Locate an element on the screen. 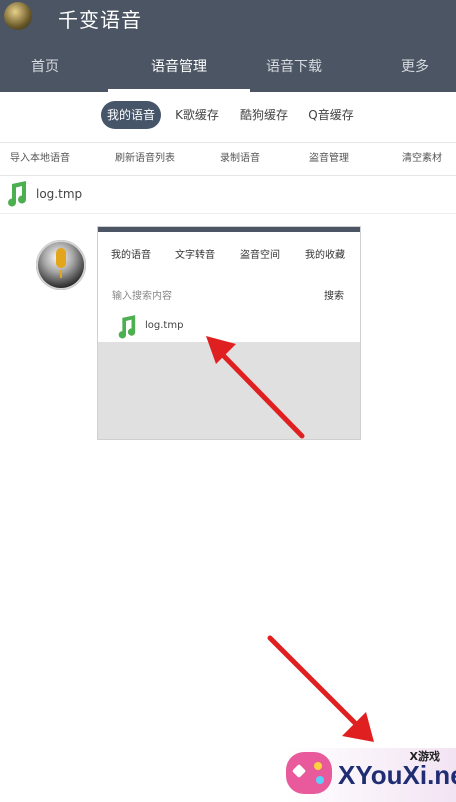  panel-search-bar: 输入搜索内容 搜索 is located at coordinates (229, 294).